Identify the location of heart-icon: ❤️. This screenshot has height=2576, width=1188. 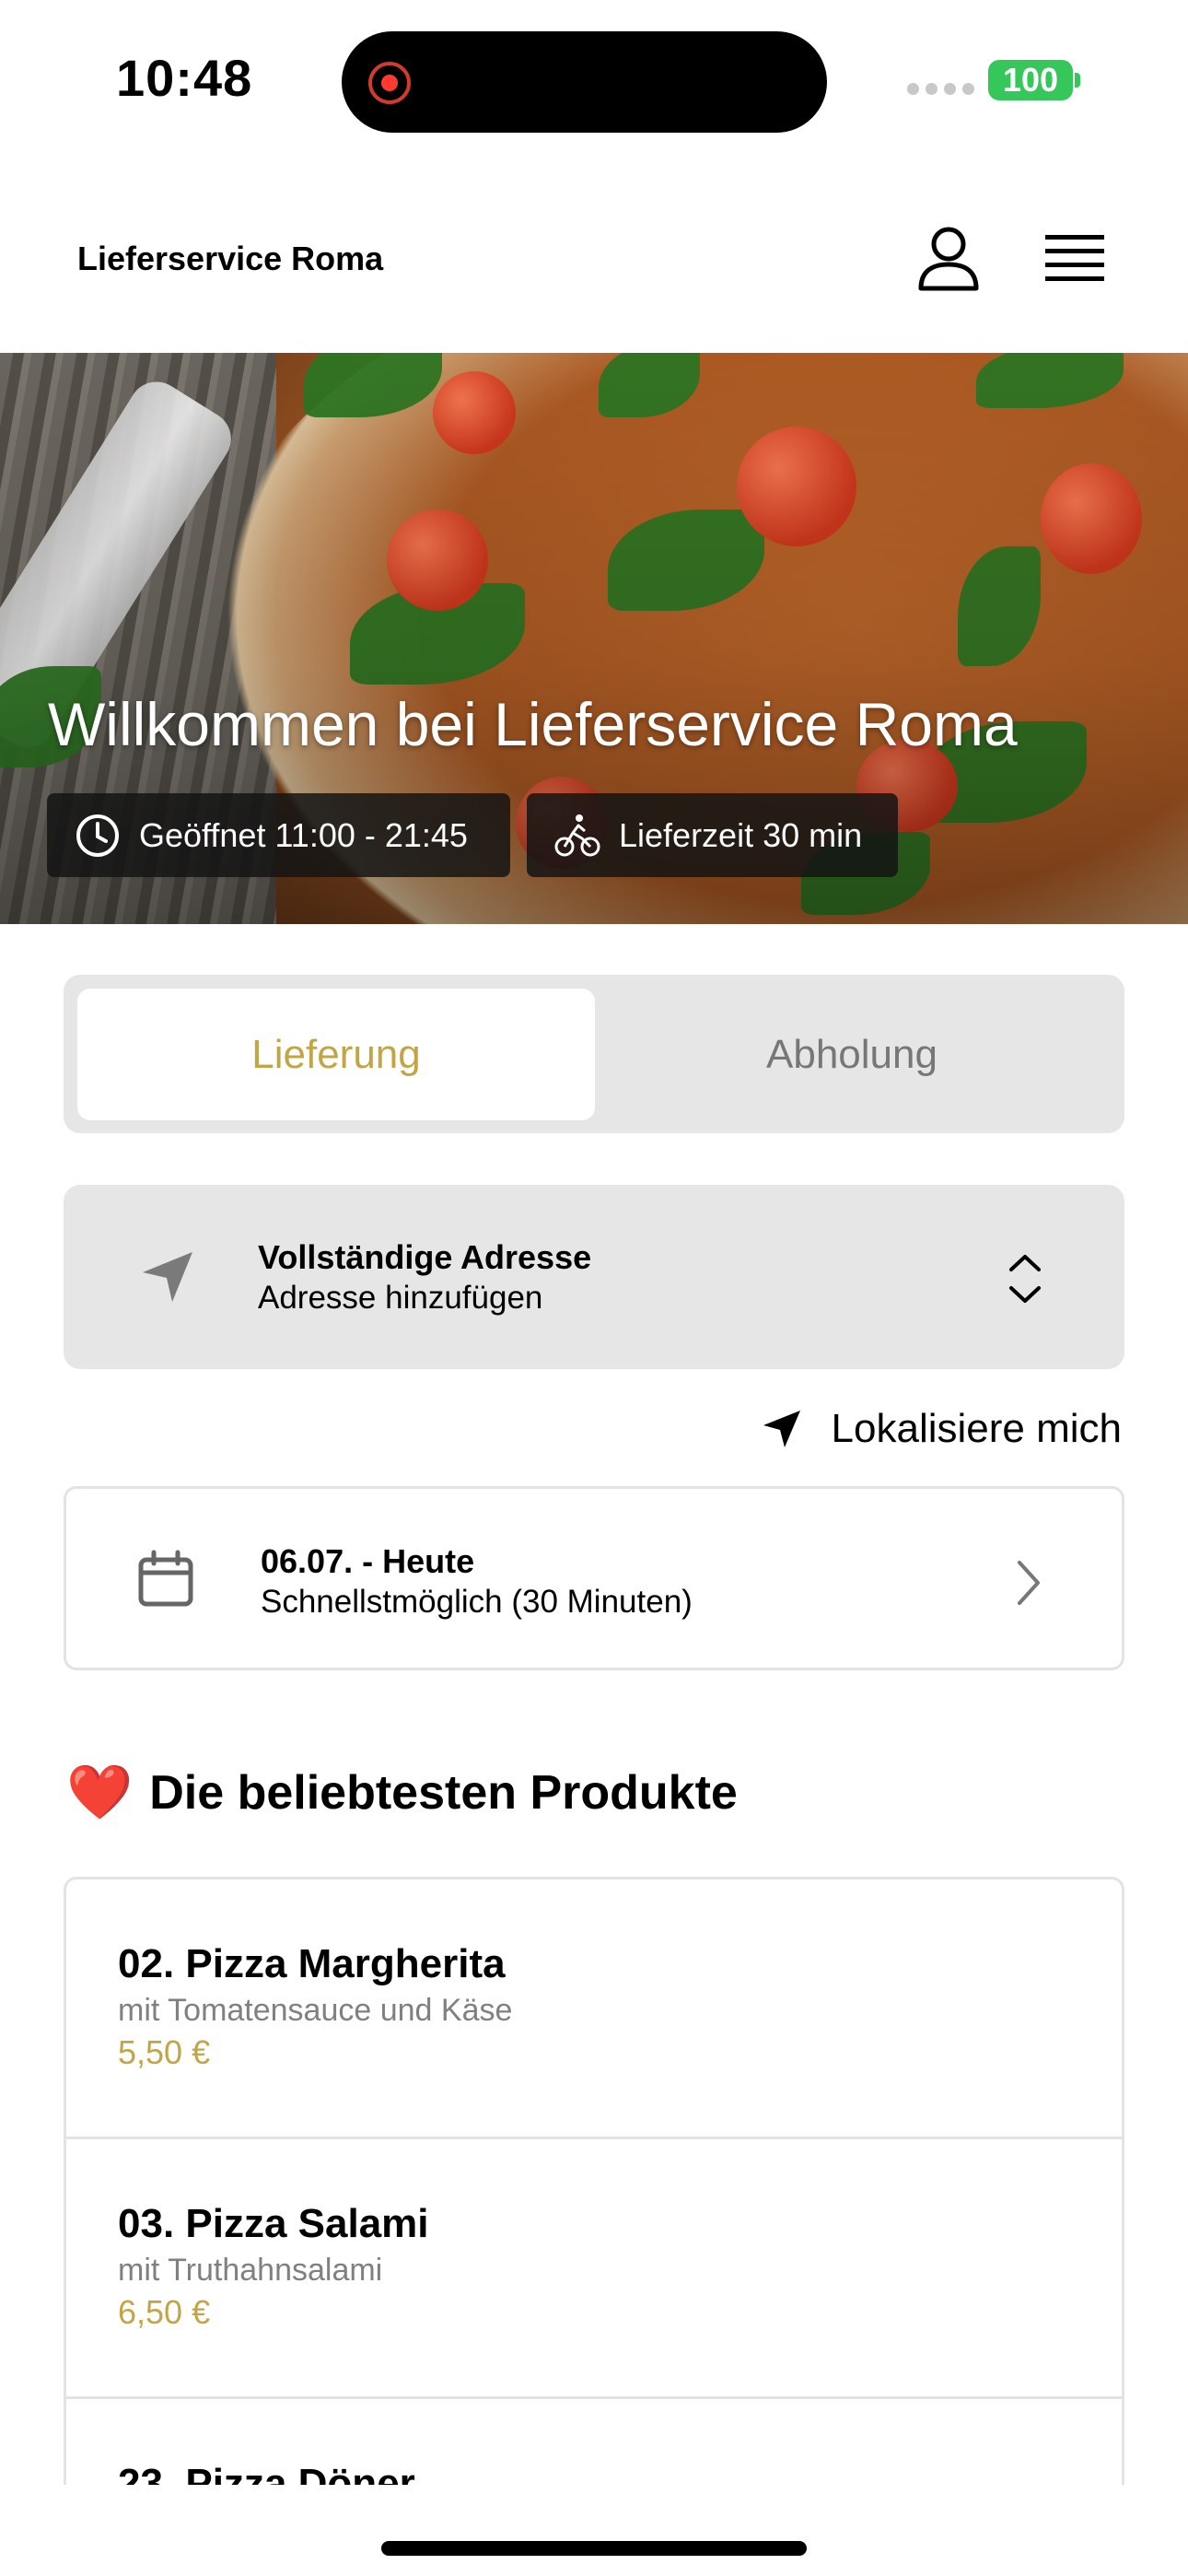
(100, 1792).